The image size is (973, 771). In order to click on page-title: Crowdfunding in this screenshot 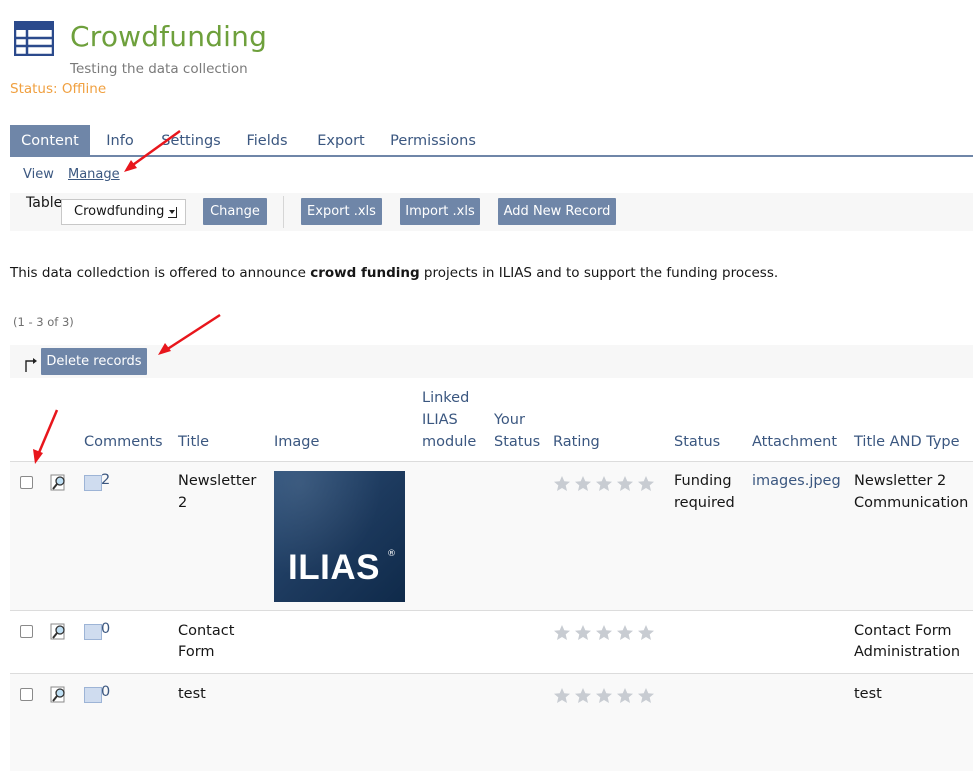, I will do `click(169, 36)`.